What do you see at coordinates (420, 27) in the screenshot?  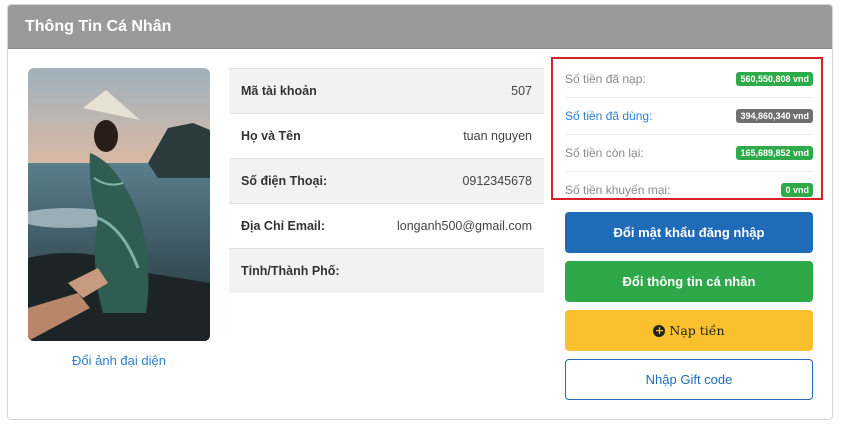 I see `panel-title: Thông Tin Cá Nhân` at bounding box center [420, 27].